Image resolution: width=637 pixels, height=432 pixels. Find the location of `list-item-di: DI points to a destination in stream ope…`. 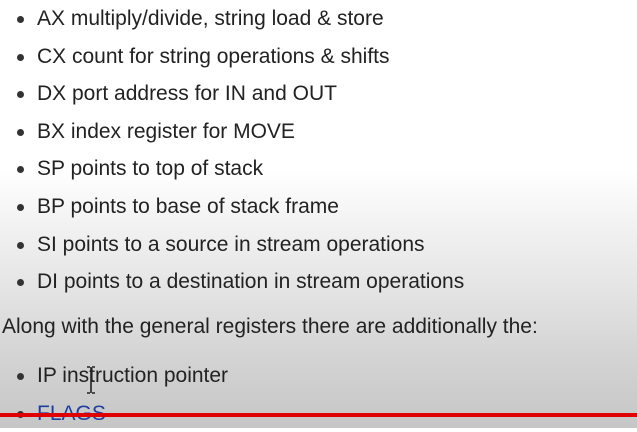

list-item-di: DI points to a destination in stream ope… is located at coordinates (232, 282).